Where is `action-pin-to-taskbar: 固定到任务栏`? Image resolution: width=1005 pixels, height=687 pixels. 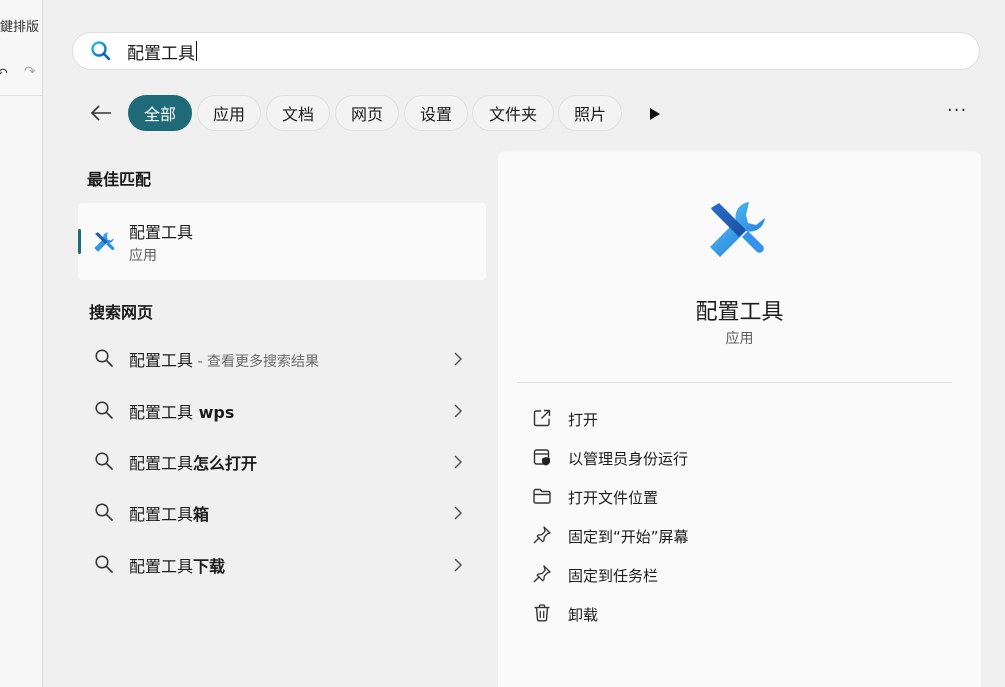
action-pin-to-taskbar: 固定到任务栏 is located at coordinates (743, 575).